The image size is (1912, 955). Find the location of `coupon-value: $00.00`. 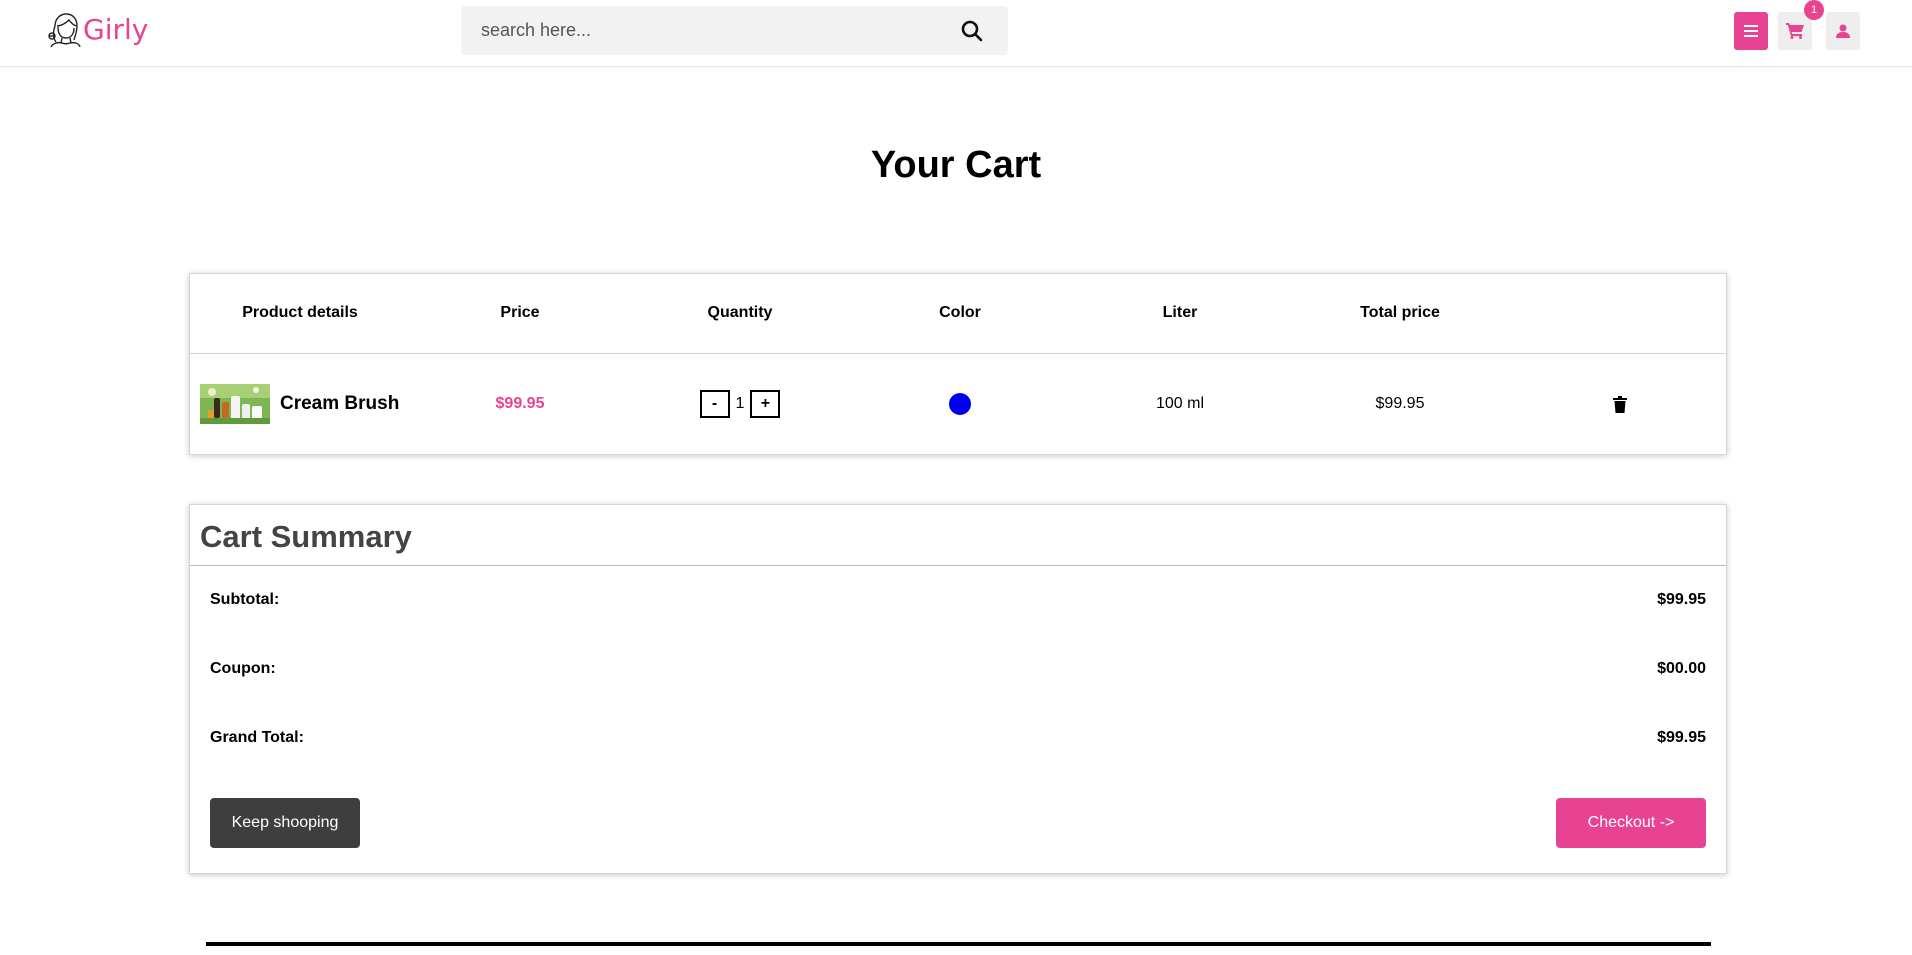

coupon-value: $00.00 is located at coordinates (1681, 668).